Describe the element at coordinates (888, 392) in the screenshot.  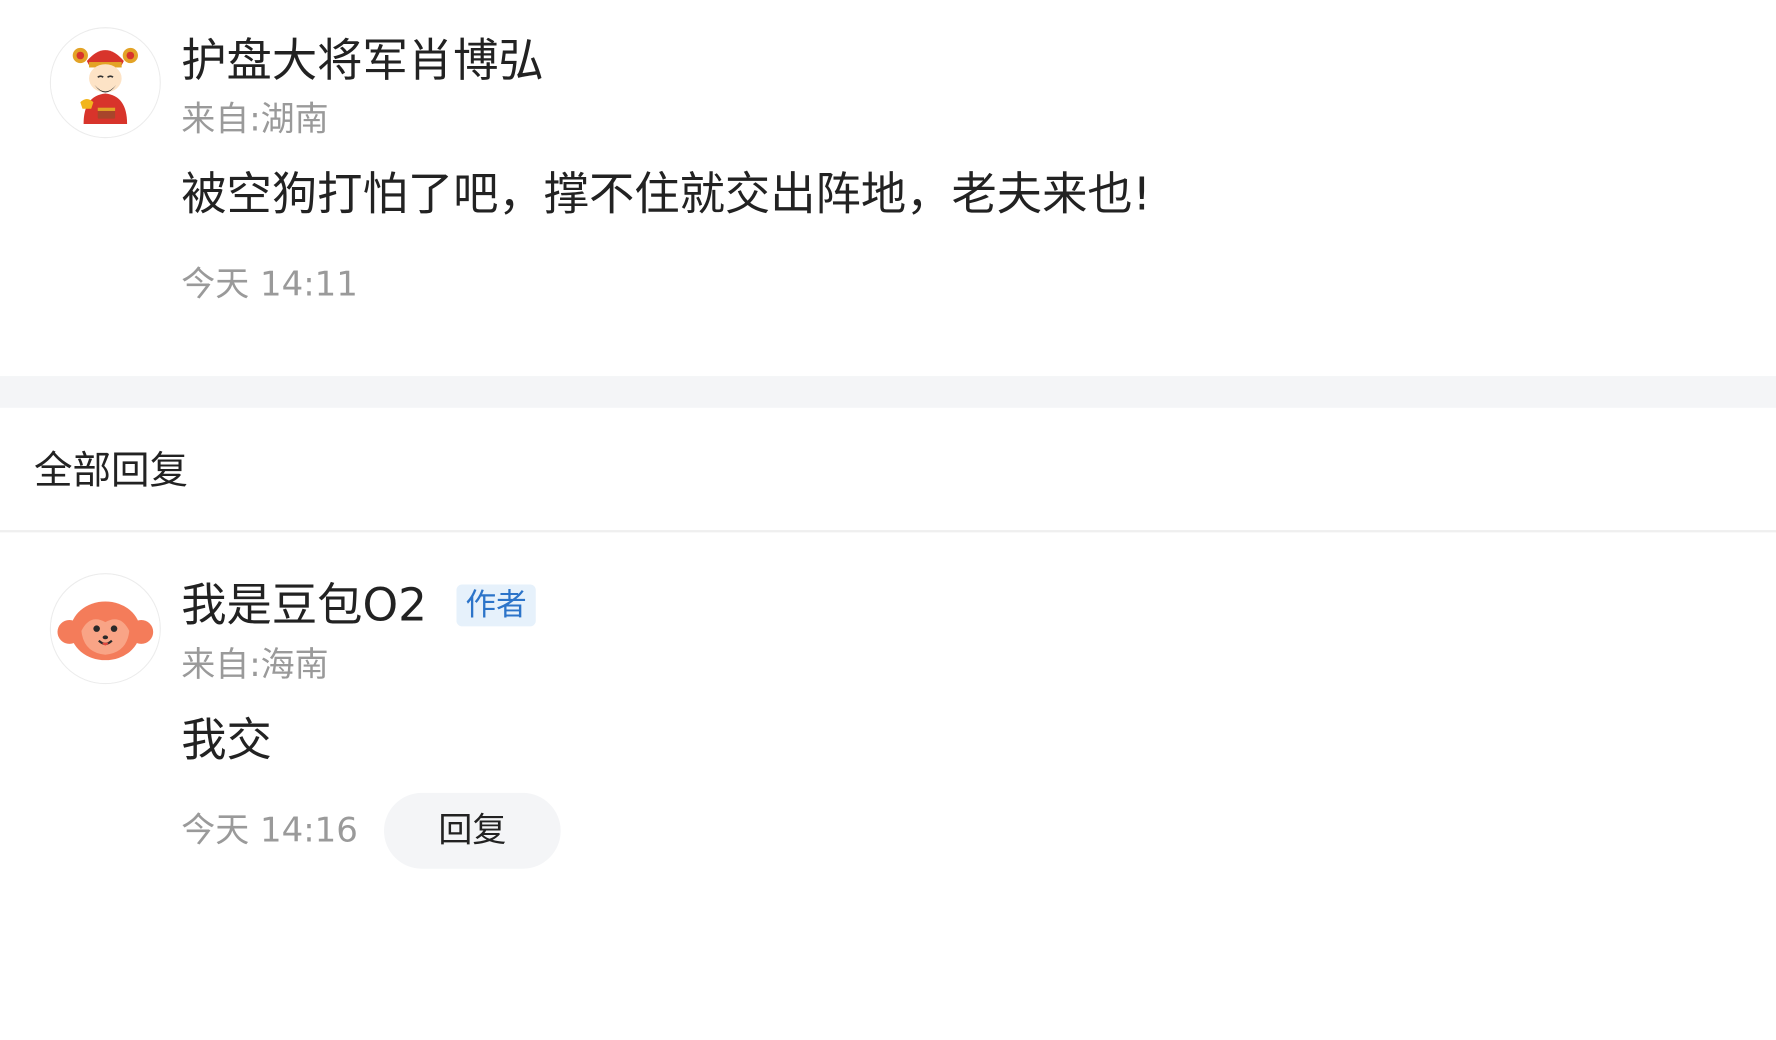
I see `section-separator` at that location.